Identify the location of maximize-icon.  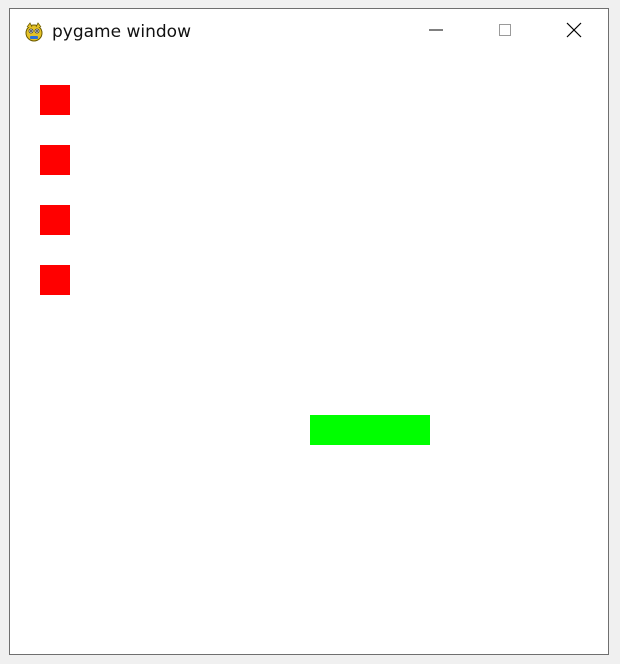
(505, 32).